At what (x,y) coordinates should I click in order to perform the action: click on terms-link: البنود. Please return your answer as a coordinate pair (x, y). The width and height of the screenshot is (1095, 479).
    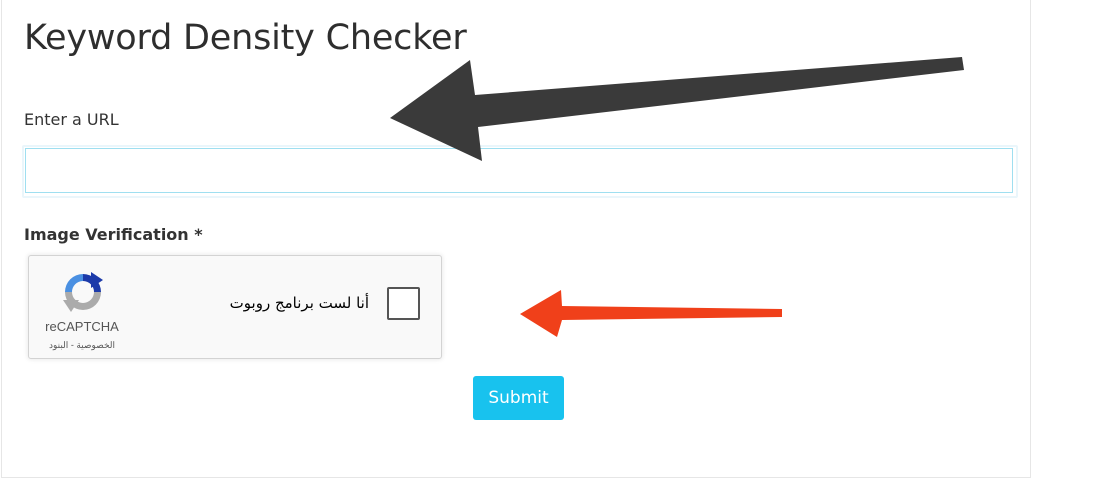
    Looking at the image, I should click on (58, 345).